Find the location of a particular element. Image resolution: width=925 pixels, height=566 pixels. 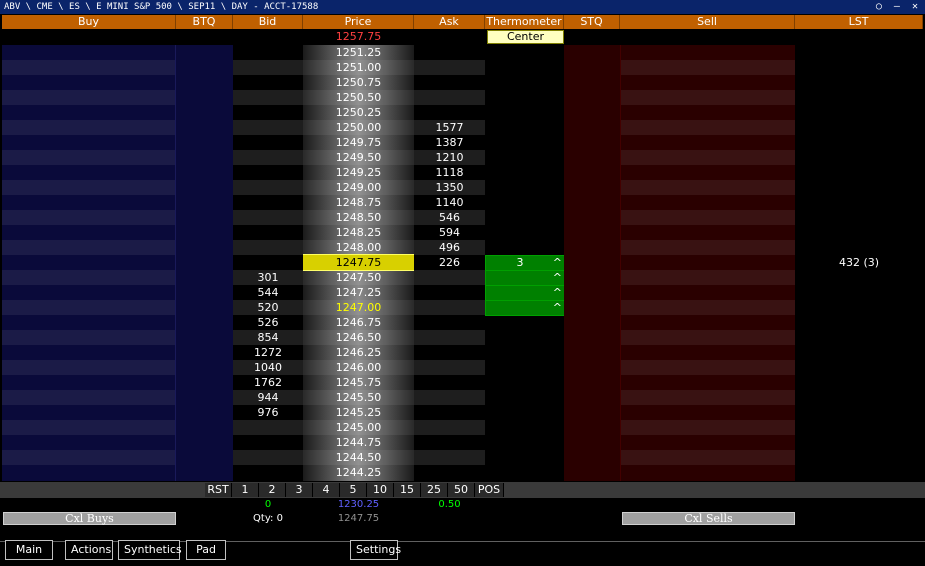

qty-button-5: 5 is located at coordinates (353, 490).